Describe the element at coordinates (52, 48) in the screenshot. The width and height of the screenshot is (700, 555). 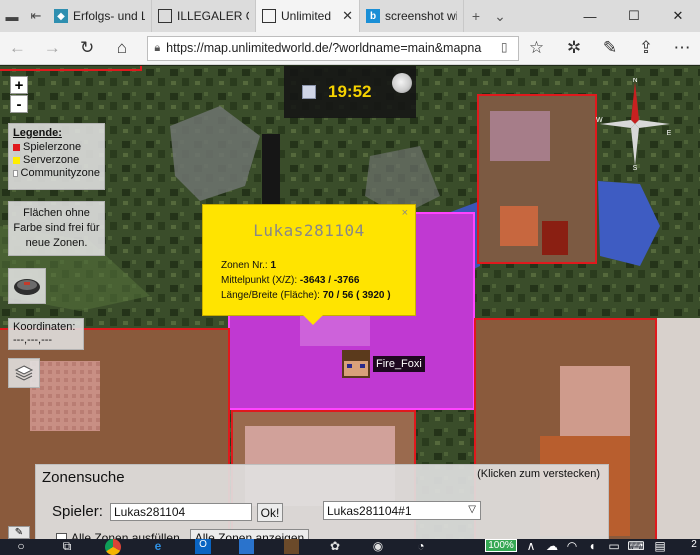
I see `forward-arrow-icon: →` at that location.